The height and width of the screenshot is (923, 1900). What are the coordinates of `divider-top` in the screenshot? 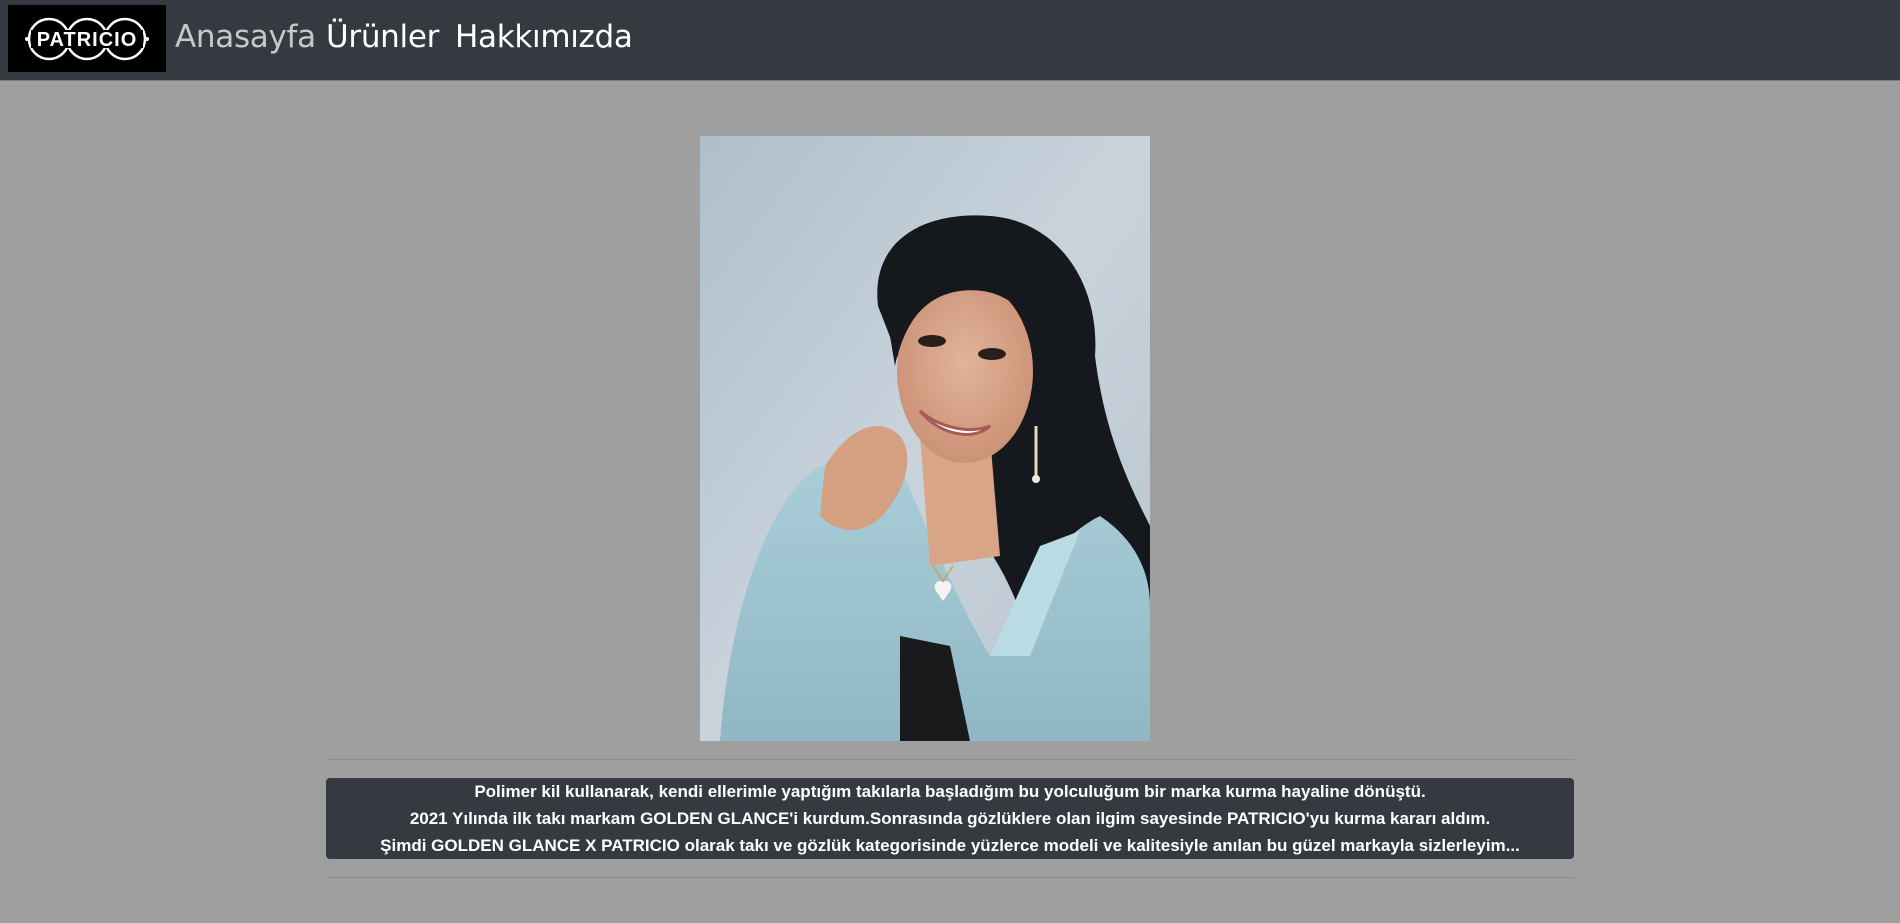 It's located at (950, 759).